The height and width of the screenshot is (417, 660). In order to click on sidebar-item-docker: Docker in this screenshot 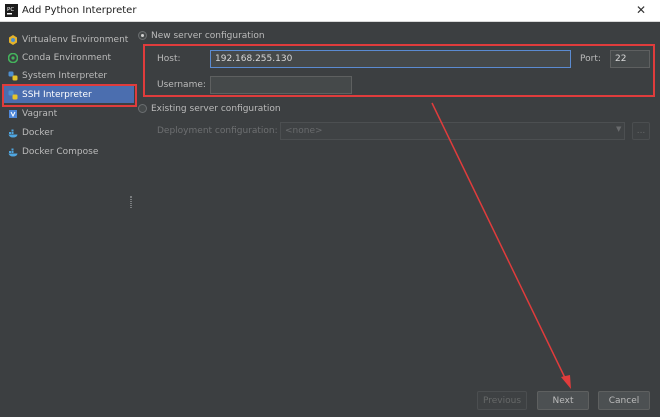, I will do `click(69, 132)`.